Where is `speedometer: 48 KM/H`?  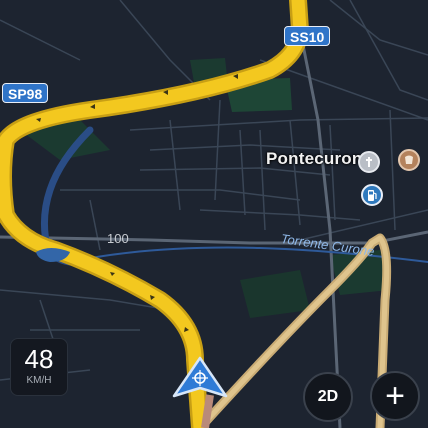
speedometer: 48 KM/H is located at coordinates (39, 367).